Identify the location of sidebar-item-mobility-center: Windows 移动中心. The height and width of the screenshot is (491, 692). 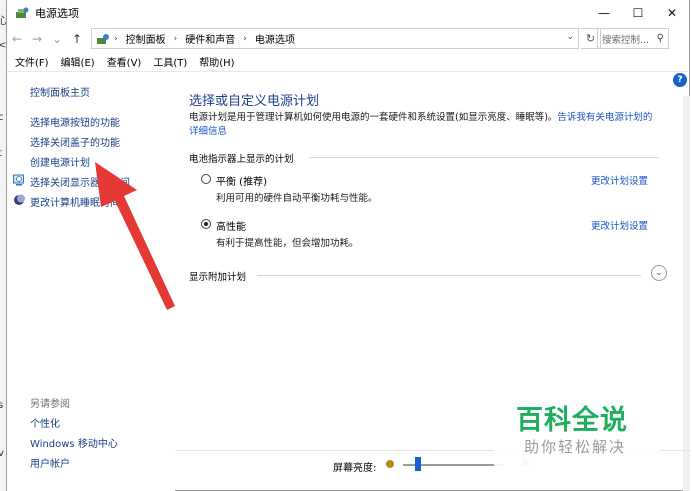
(74, 442).